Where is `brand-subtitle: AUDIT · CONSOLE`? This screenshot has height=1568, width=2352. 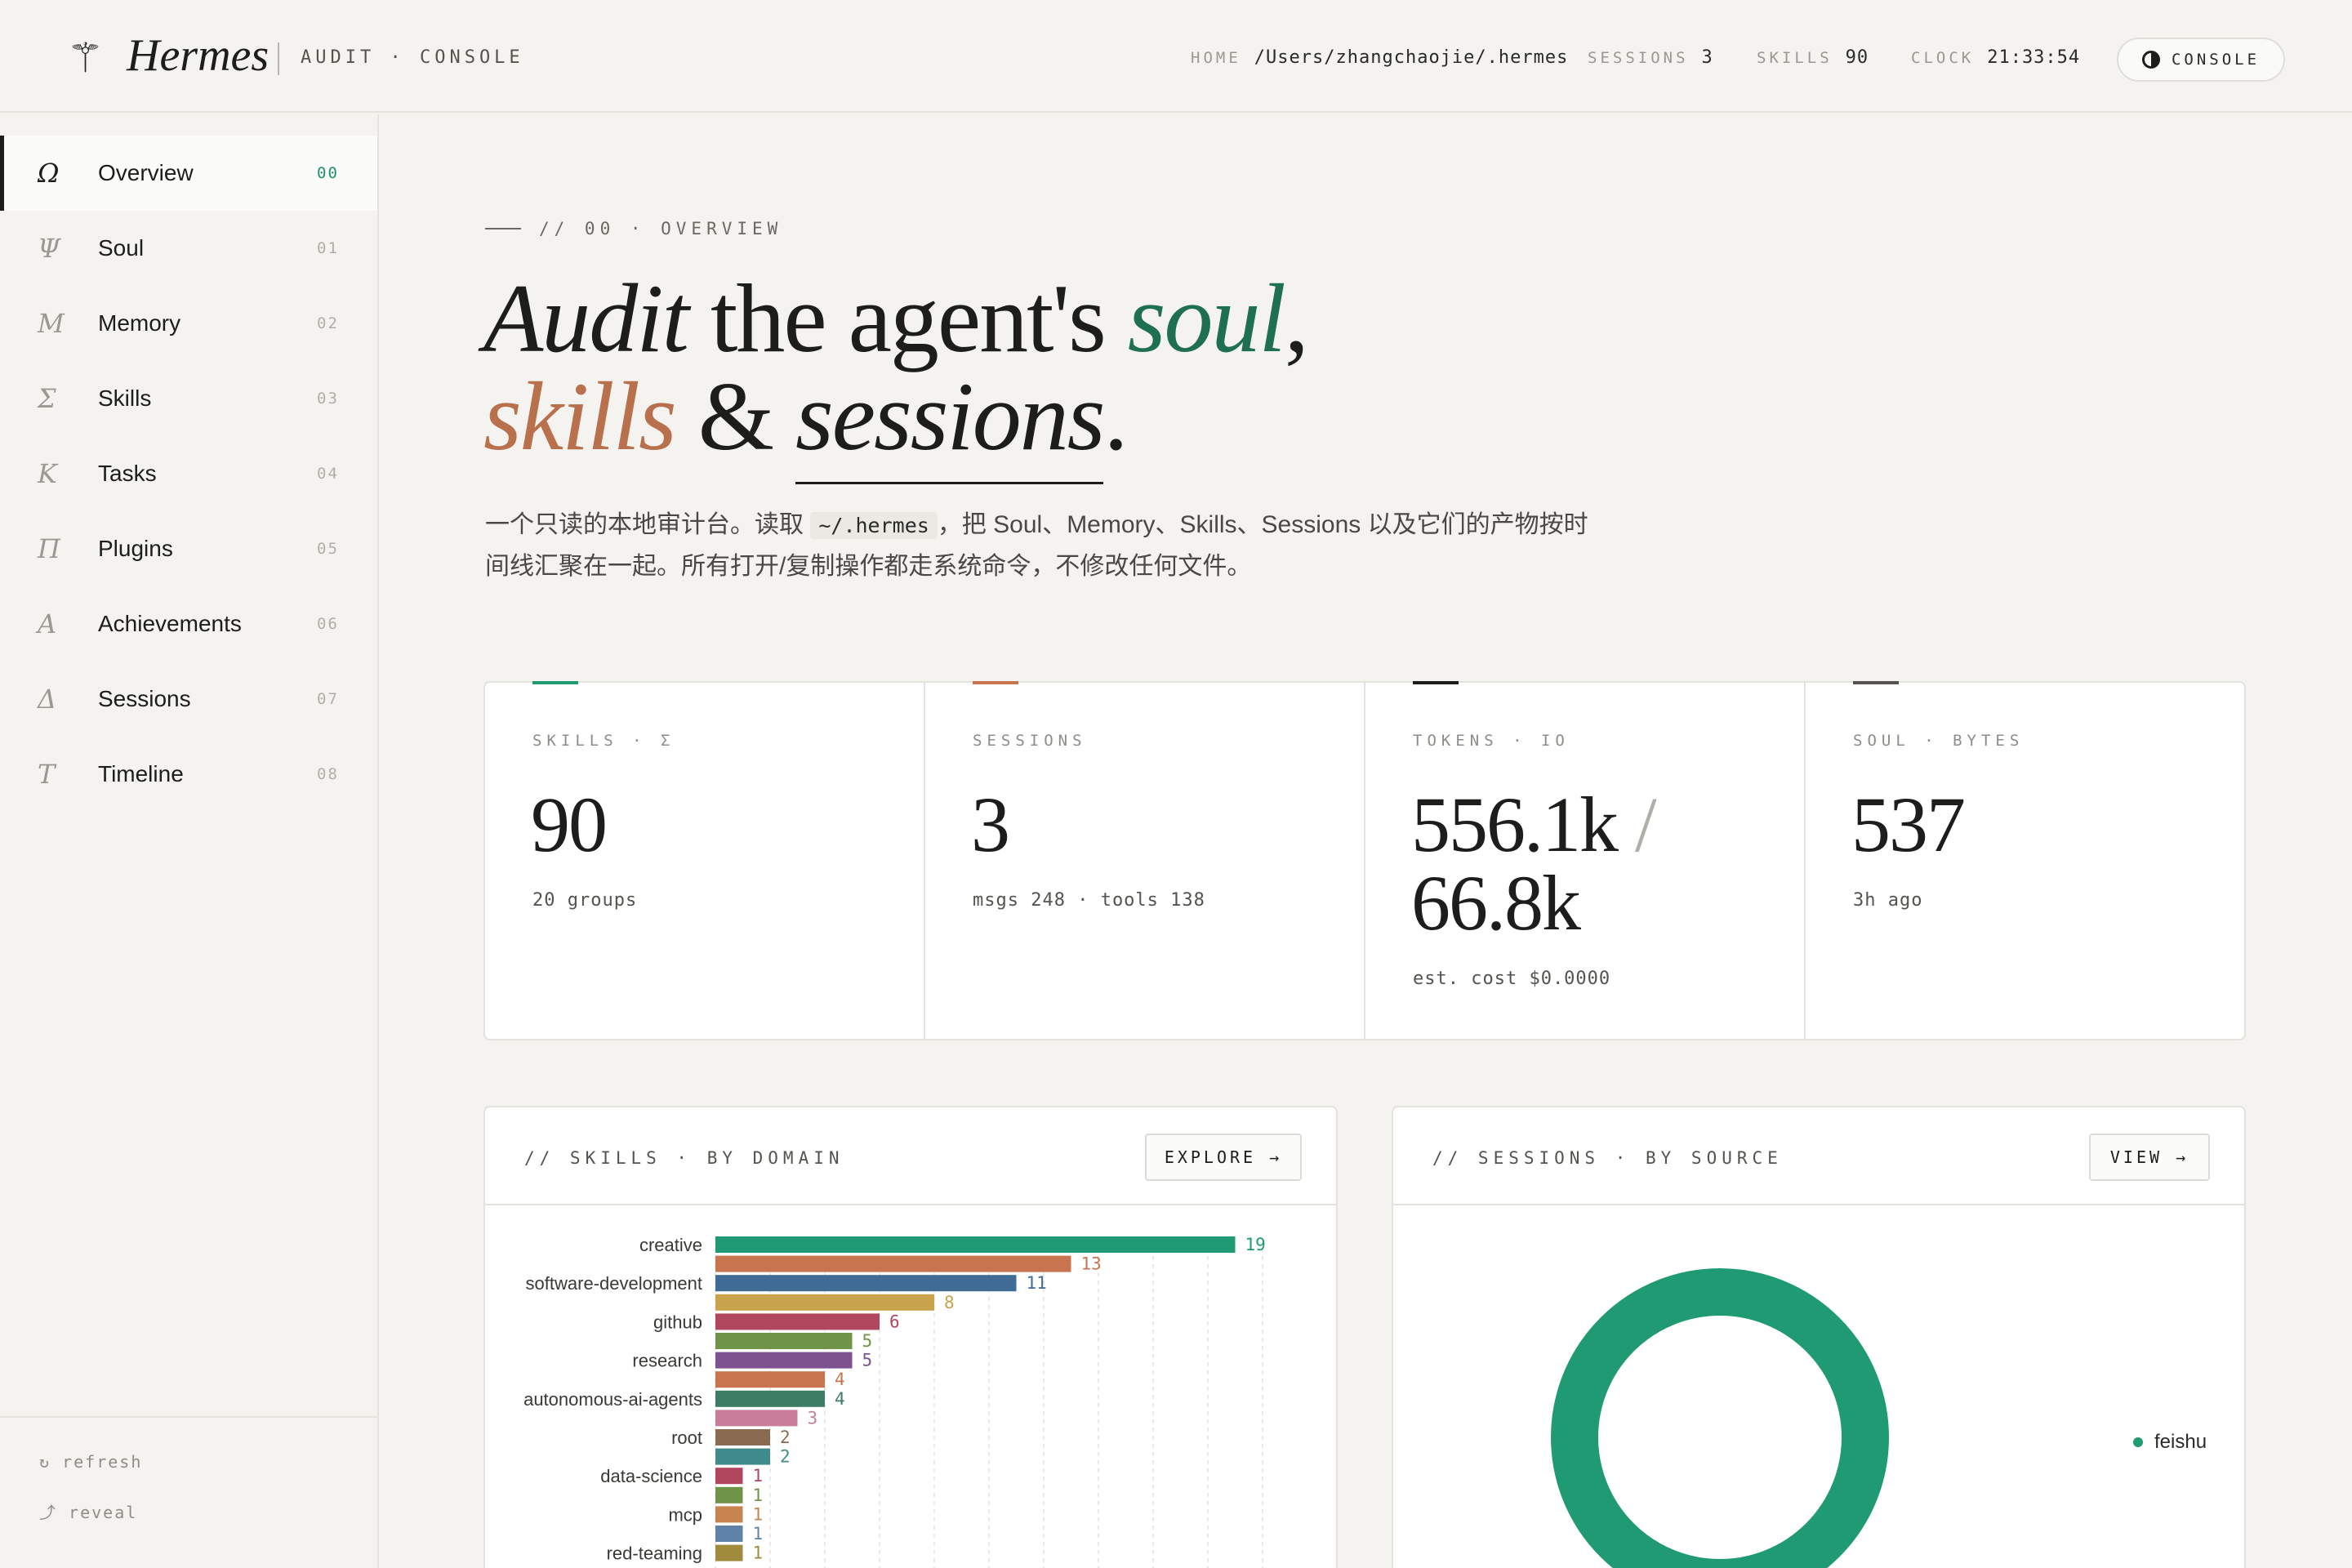
brand-subtitle: AUDIT · CONSOLE is located at coordinates (412, 58).